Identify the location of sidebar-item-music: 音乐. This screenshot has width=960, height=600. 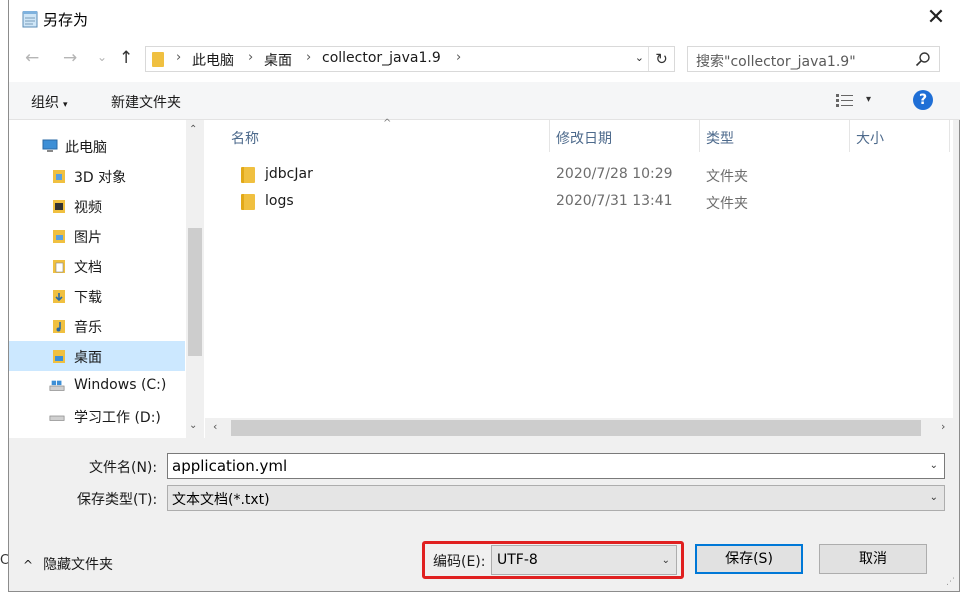
(97, 326).